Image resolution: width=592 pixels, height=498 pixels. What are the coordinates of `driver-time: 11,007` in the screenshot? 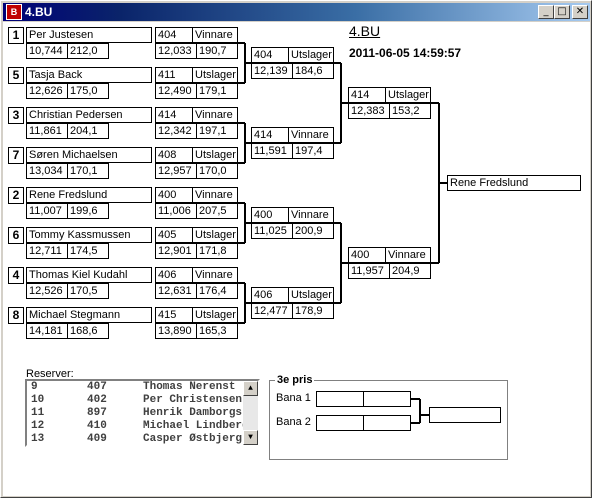 It's located at (47, 211).